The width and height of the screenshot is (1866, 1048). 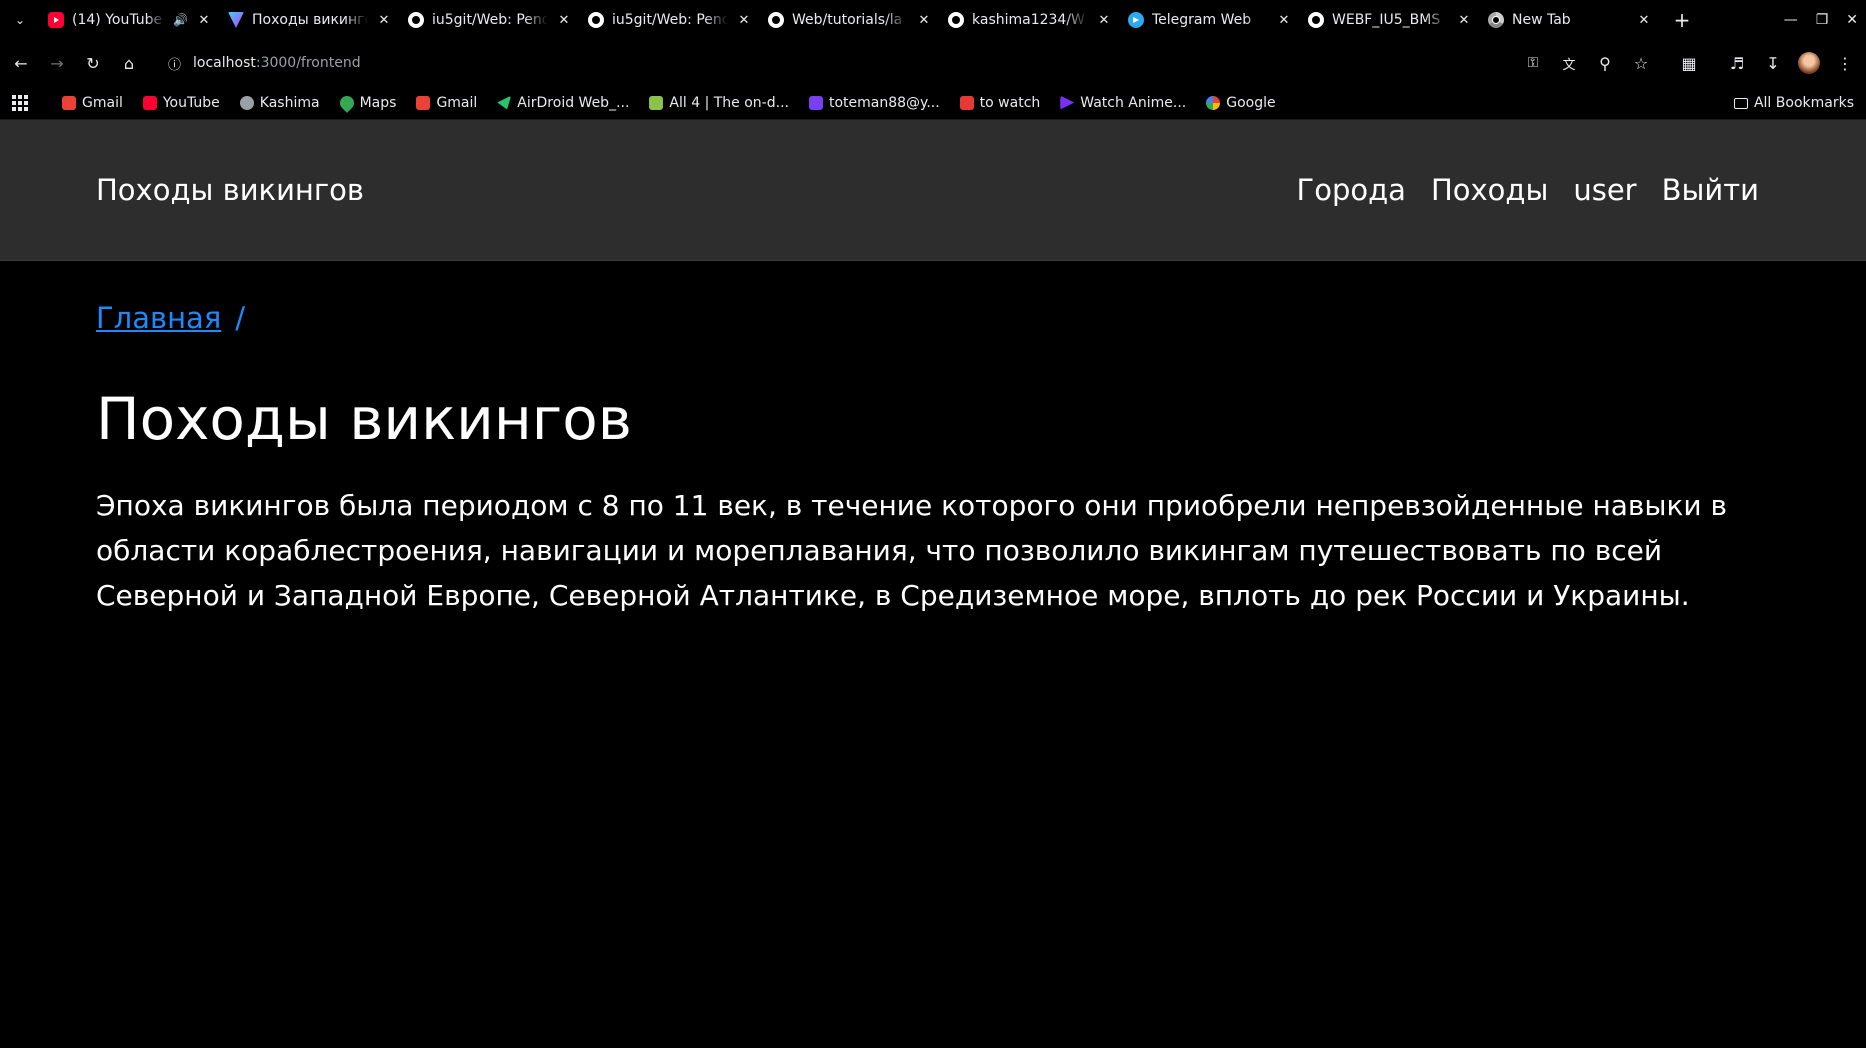 I want to click on restore-icon: ❐, so click(x=1822, y=20).